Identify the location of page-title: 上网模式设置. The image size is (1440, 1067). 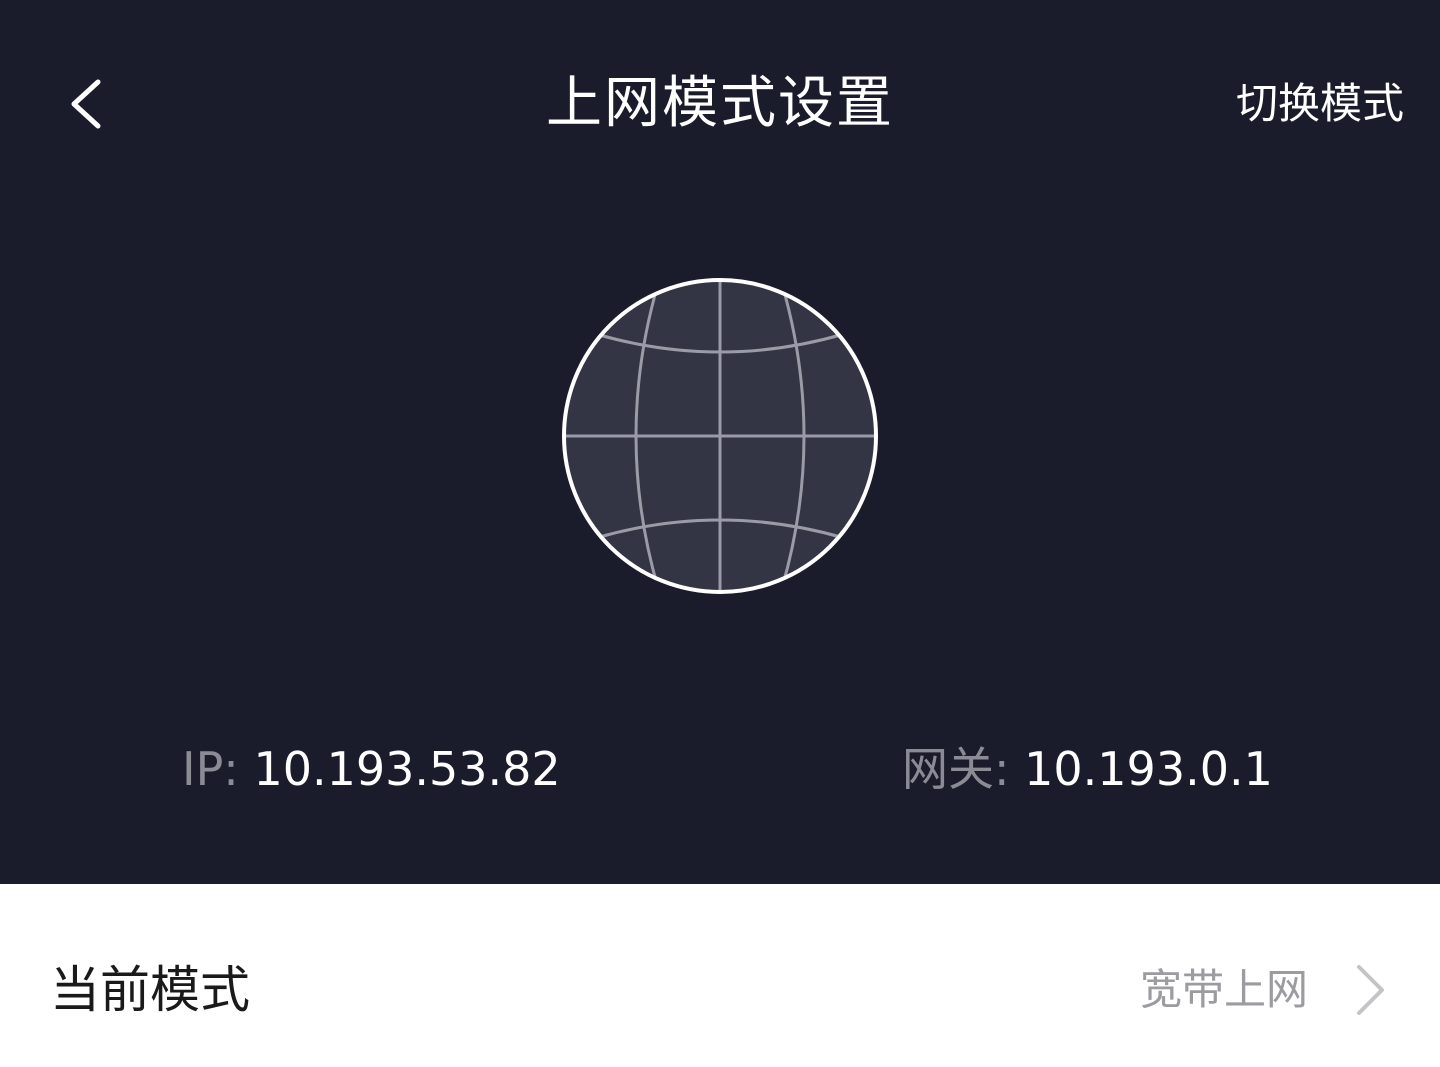
(720, 103).